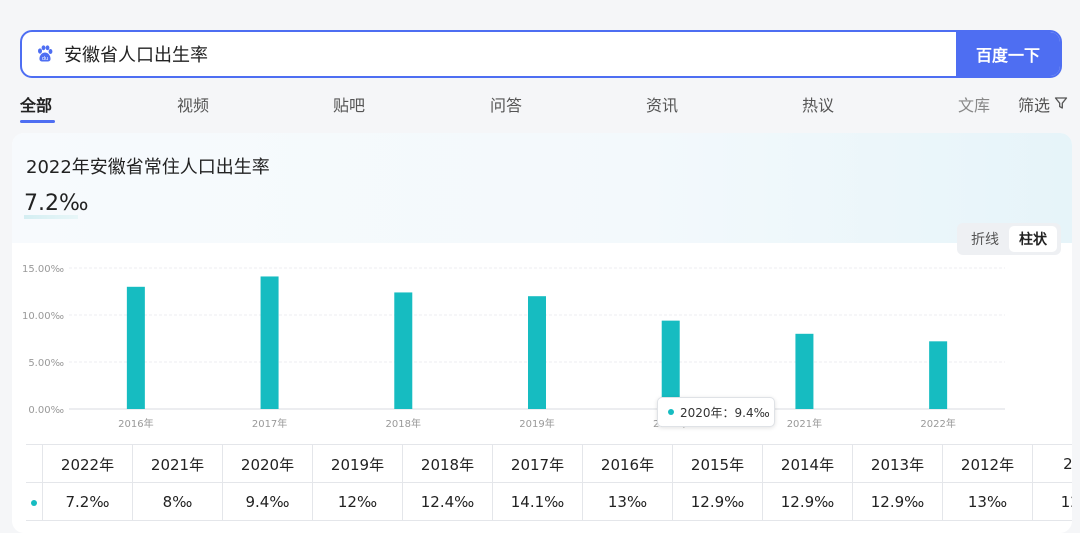 The image size is (1080, 533). I want to click on tab-all: 全部, so click(36, 104).